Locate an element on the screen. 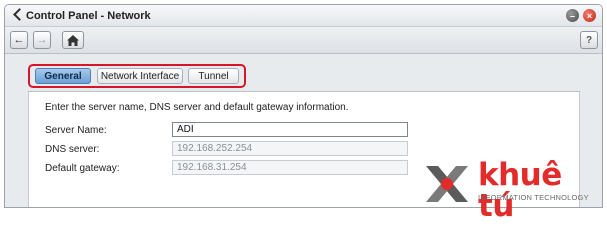  dns-server-input is located at coordinates (290, 148).